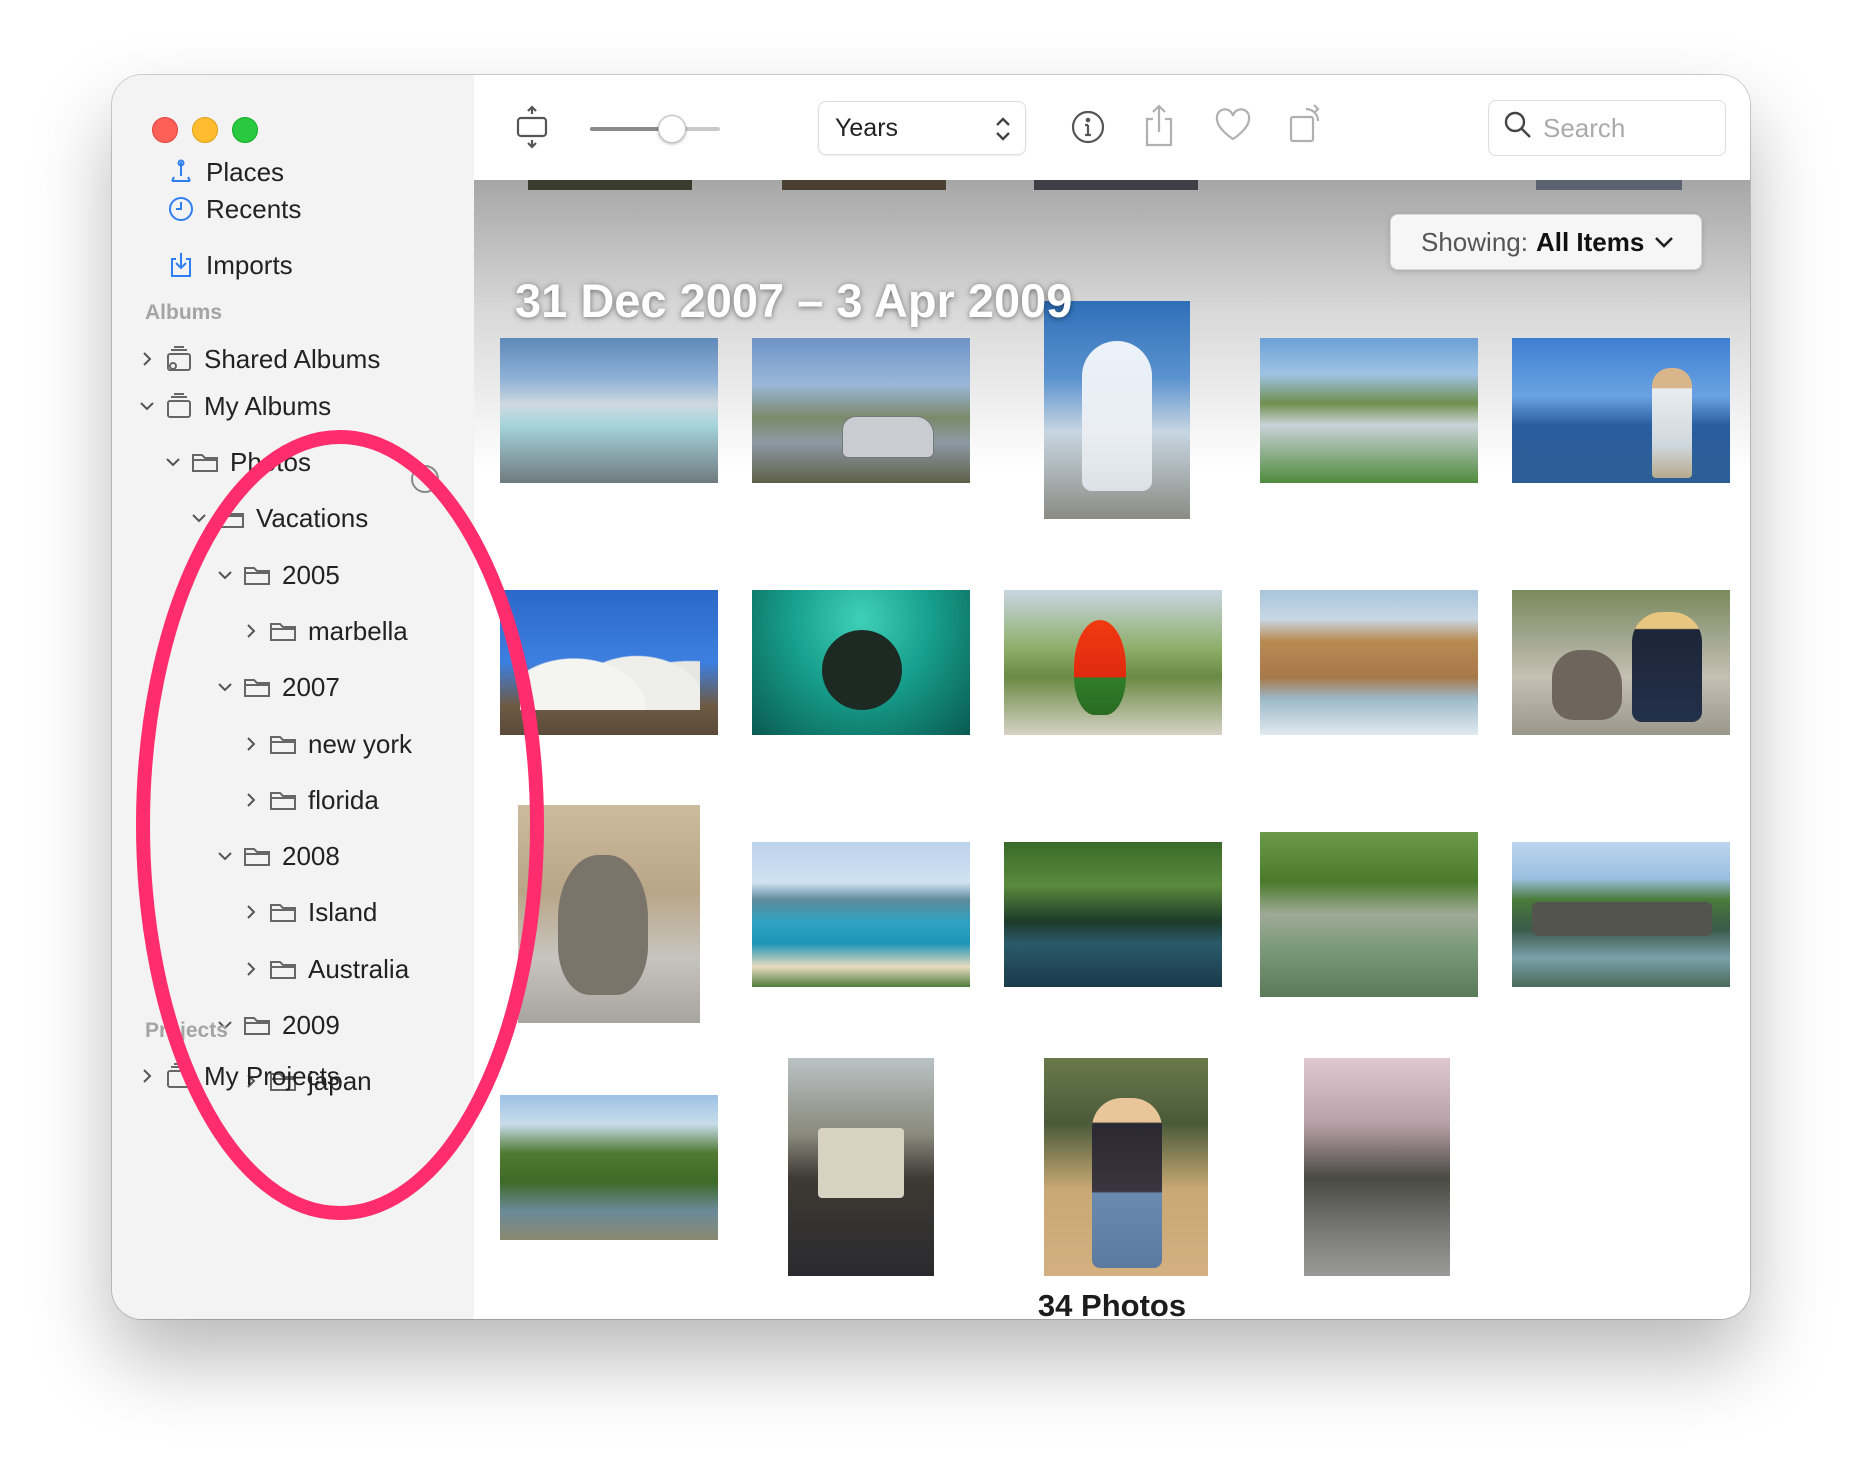 The height and width of the screenshot is (1462, 1854). What do you see at coordinates (277, 856) in the screenshot?
I see `sidebar-folder-item: 2008` at bounding box center [277, 856].